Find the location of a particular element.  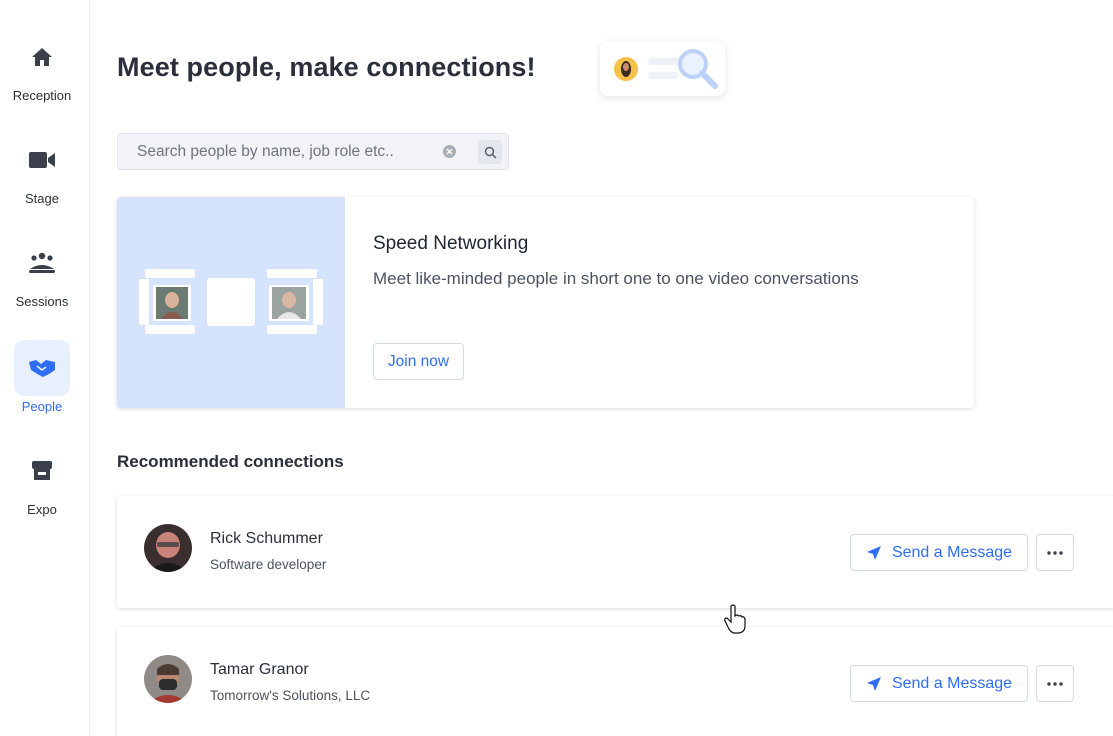

handshake-icon is located at coordinates (42, 368).